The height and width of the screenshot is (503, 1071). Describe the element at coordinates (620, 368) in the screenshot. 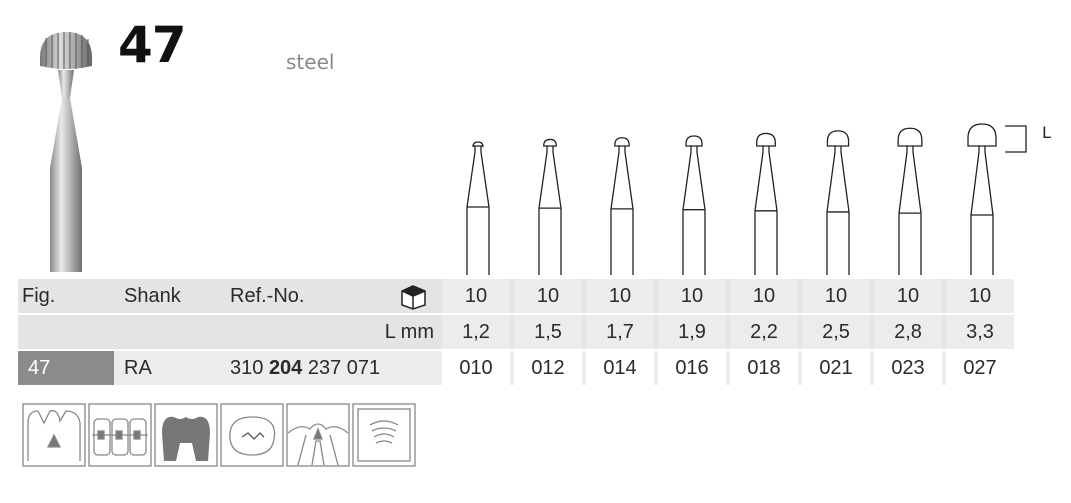

I see `size-code: 014` at that location.